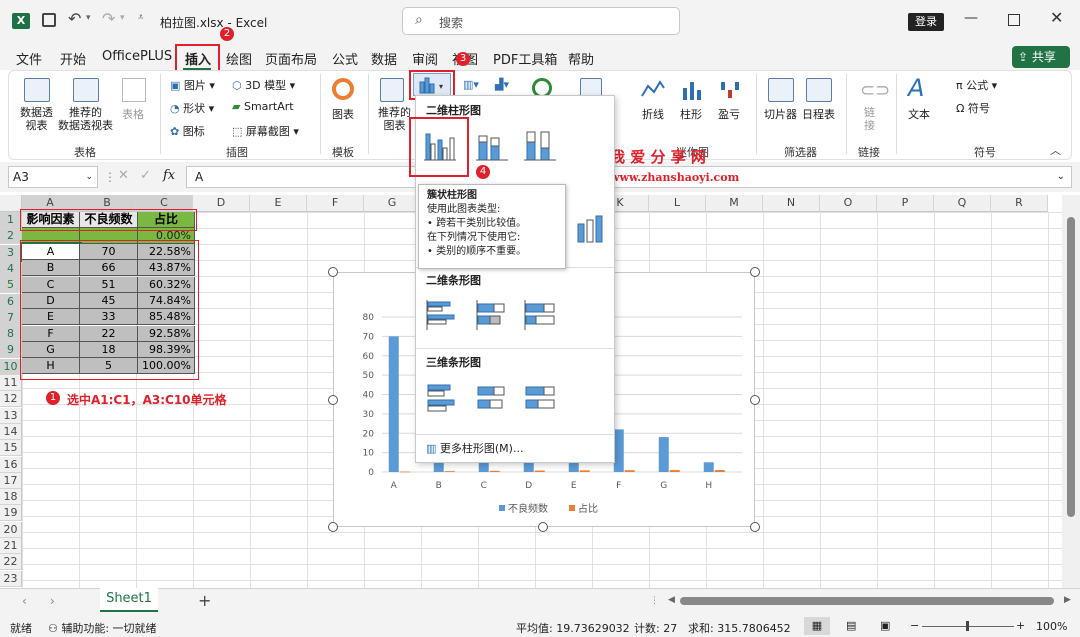 The width and height of the screenshot is (1080, 637). What do you see at coordinates (914, 625) in the screenshot?
I see `zoom-out-icon: −` at bounding box center [914, 625].